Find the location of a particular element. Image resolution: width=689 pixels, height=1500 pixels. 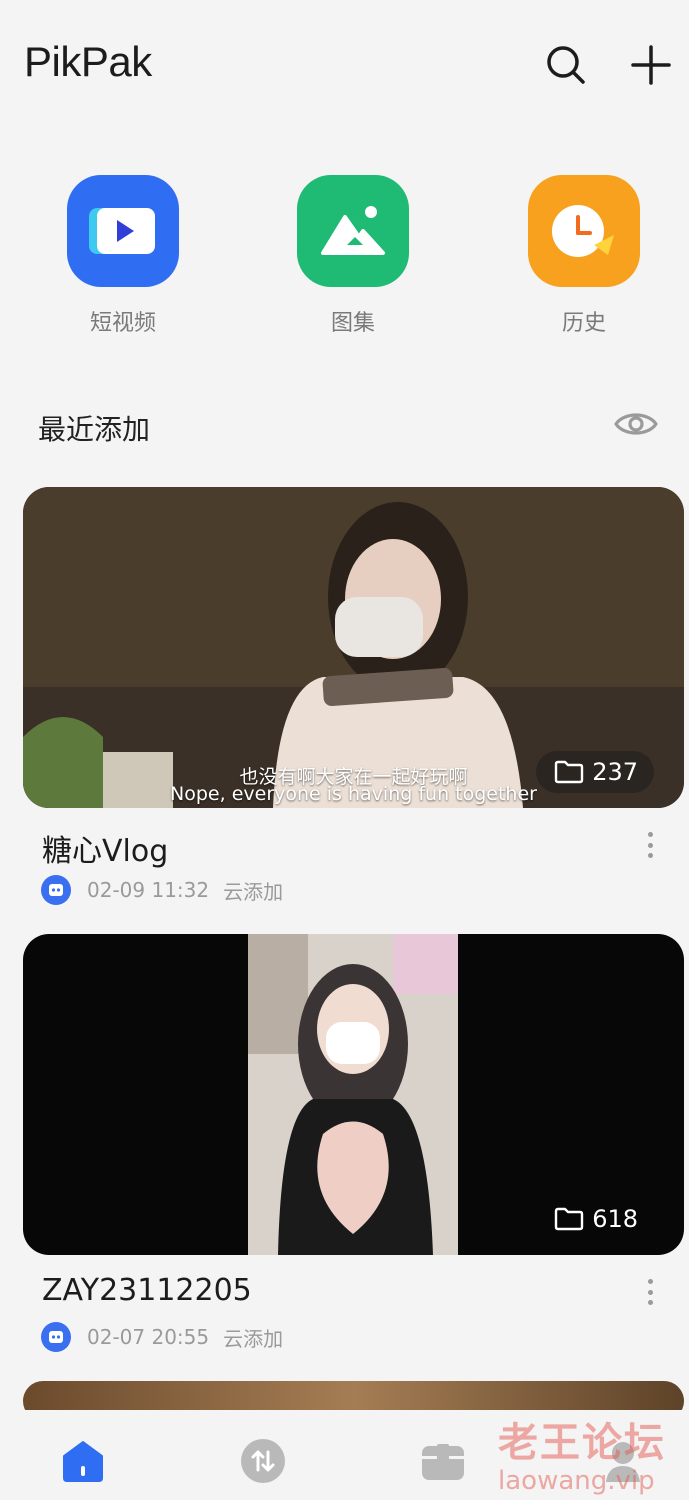

bottom-tab-bar is located at coordinates (344, 1455).